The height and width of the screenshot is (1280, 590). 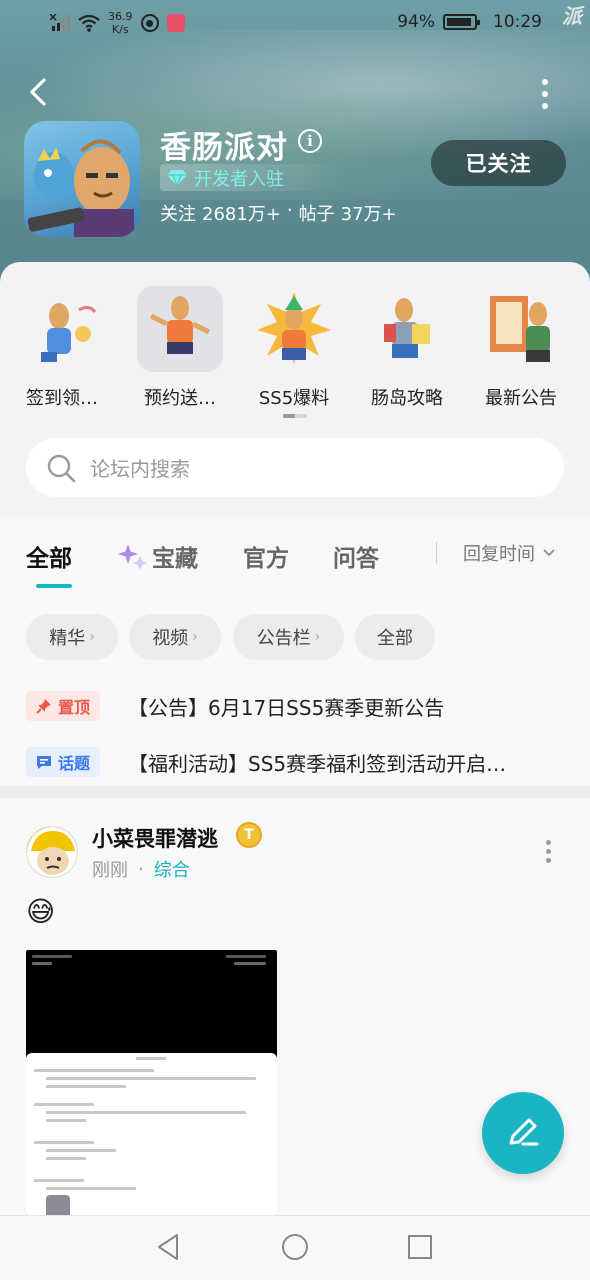 I want to click on topic-tag: 话题, so click(x=63, y=762).